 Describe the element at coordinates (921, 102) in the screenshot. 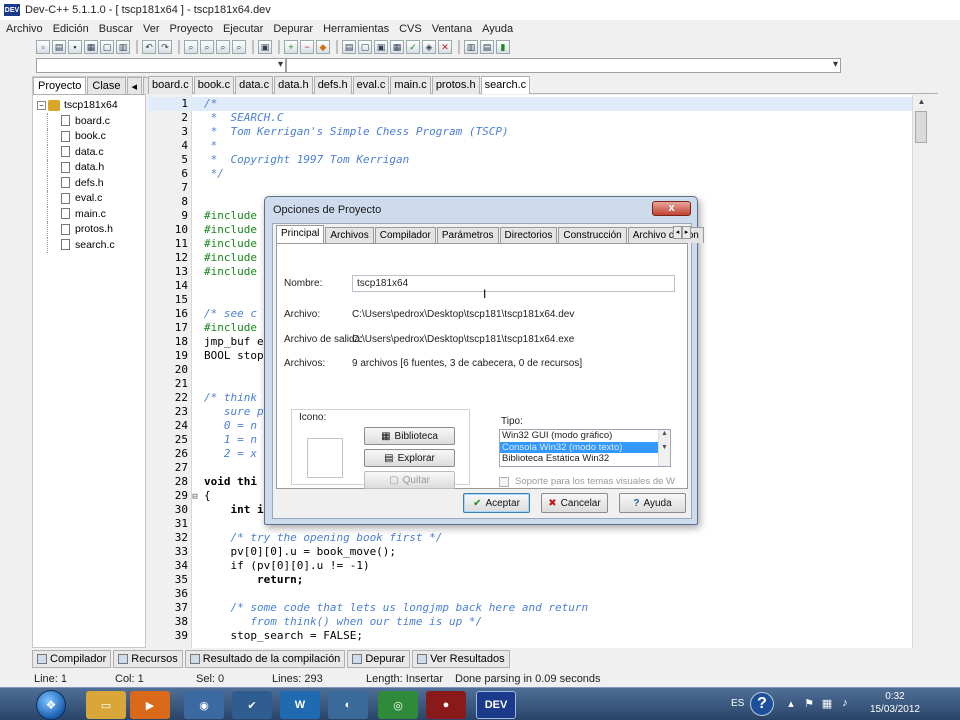

I see `scroll-up-arrow-icon: ▲` at that location.